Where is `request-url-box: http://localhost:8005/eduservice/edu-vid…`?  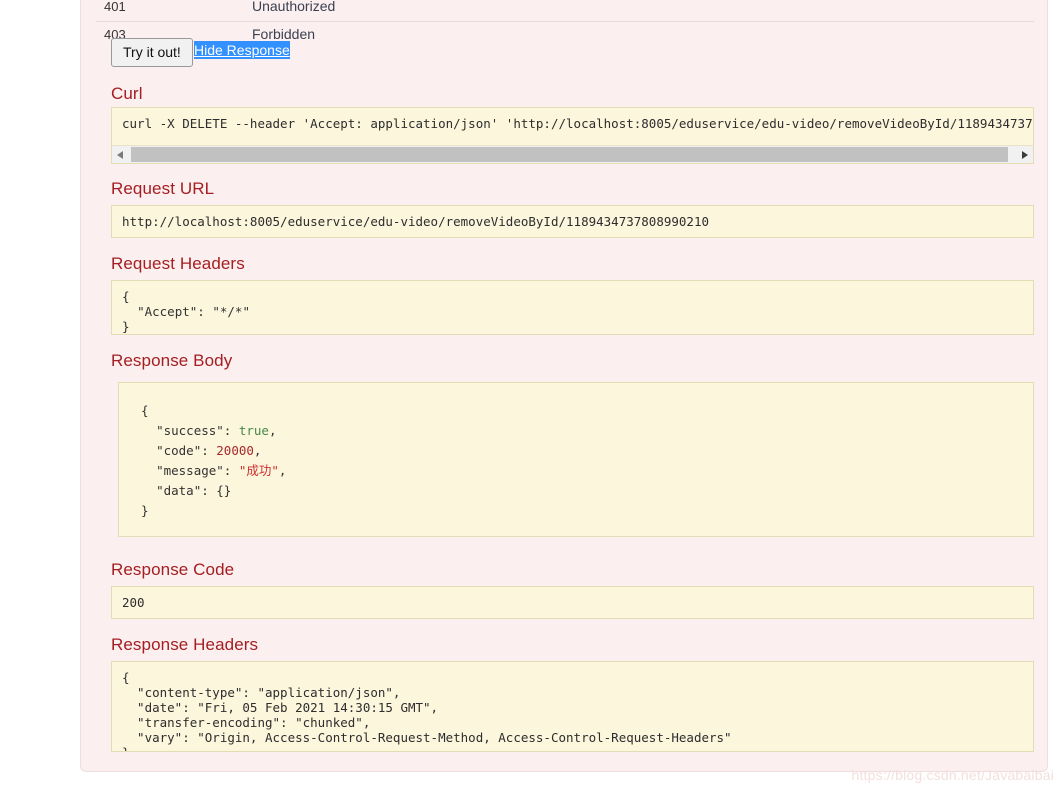 request-url-box: http://localhost:8005/eduservice/edu-vid… is located at coordinates (572, 221).